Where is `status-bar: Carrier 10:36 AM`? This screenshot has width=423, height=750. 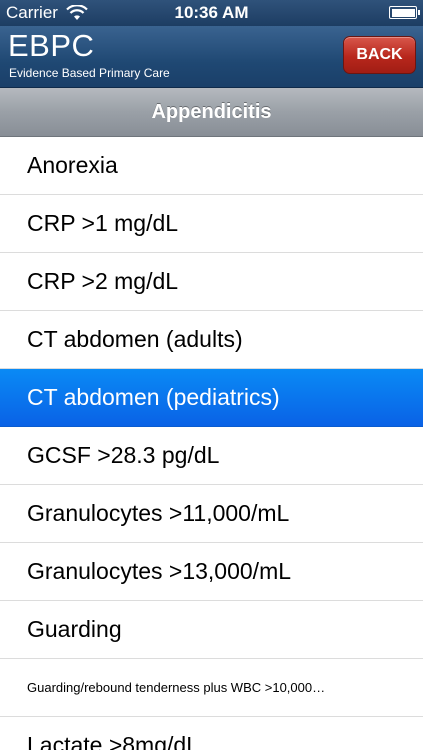 status-bar: Carrier 10:36 AM is located at coordinates (211, 13).